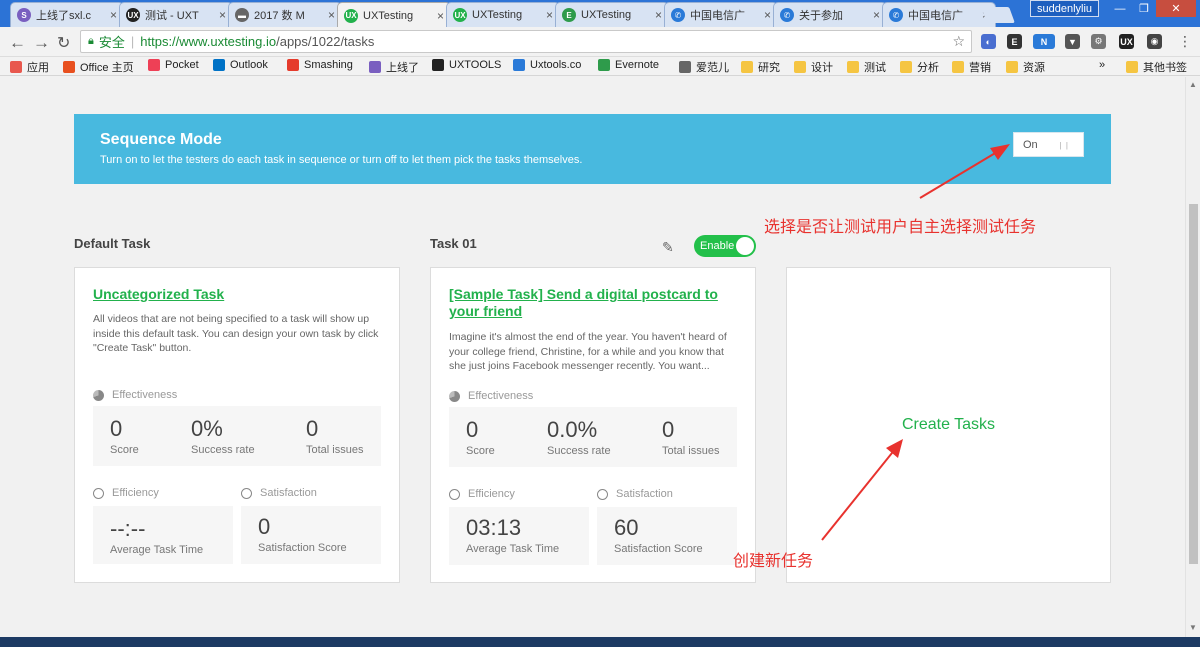 This screenshot has height=647, width=1200. I want to click on toggle-grip-icon: | |, so click(1064, 145).